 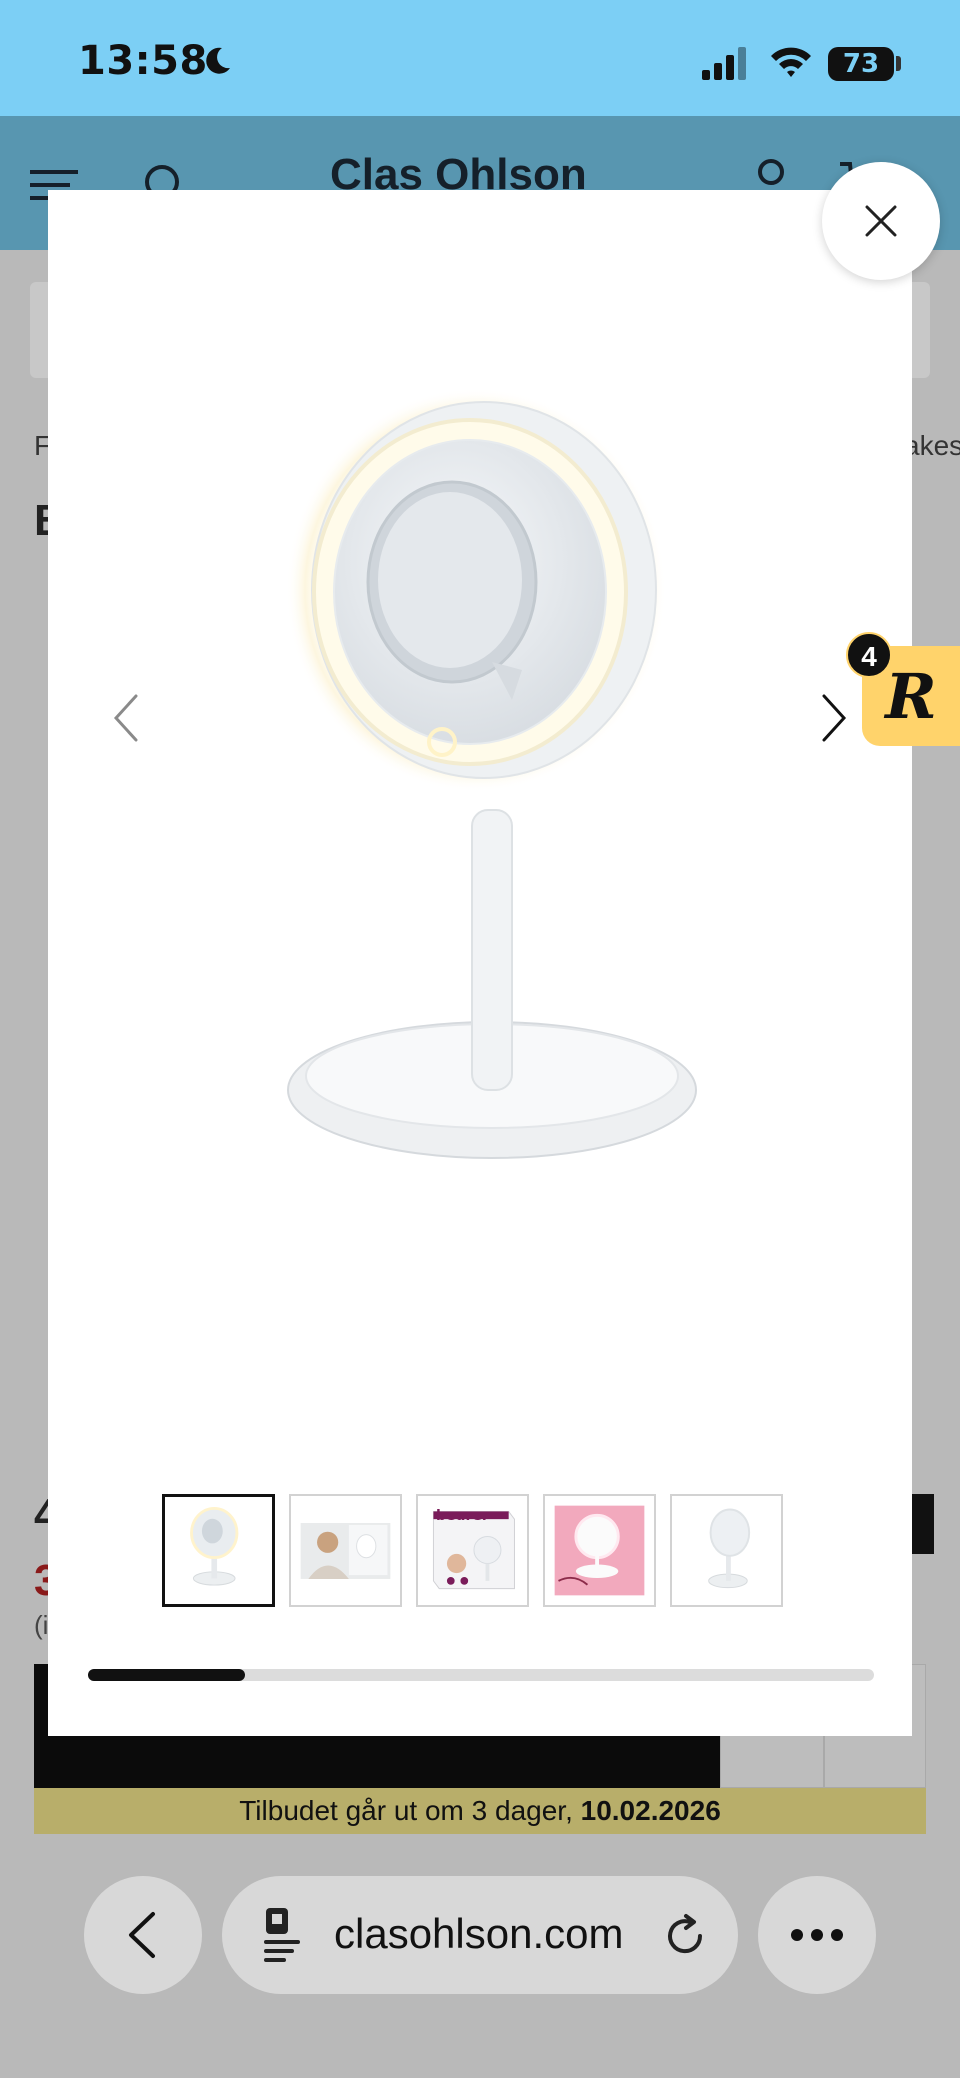 I want to click on reader-icon, so click(x=285, y=1935).